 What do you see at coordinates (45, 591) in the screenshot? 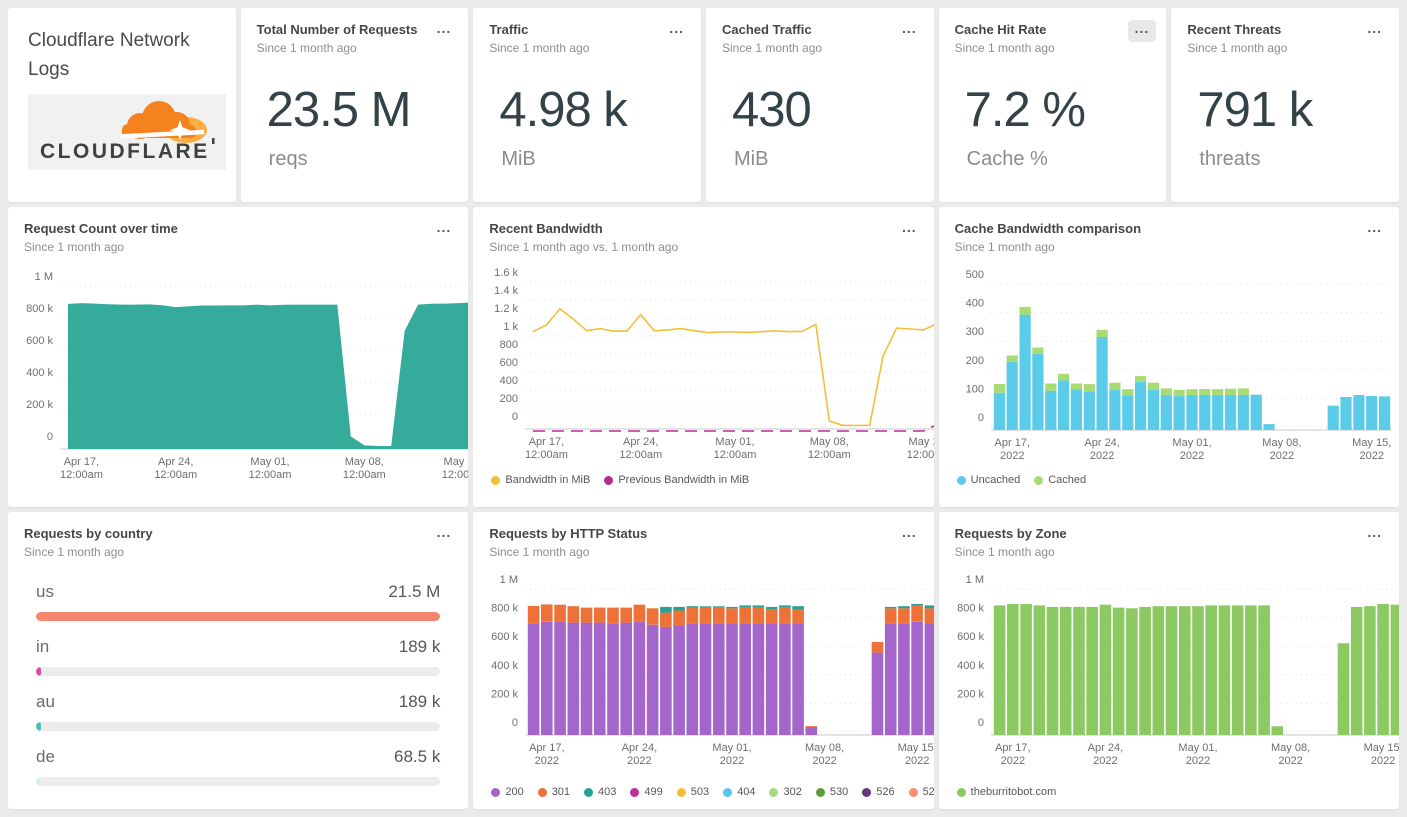
I see `country-code: us` at bounding box center [45, 591].